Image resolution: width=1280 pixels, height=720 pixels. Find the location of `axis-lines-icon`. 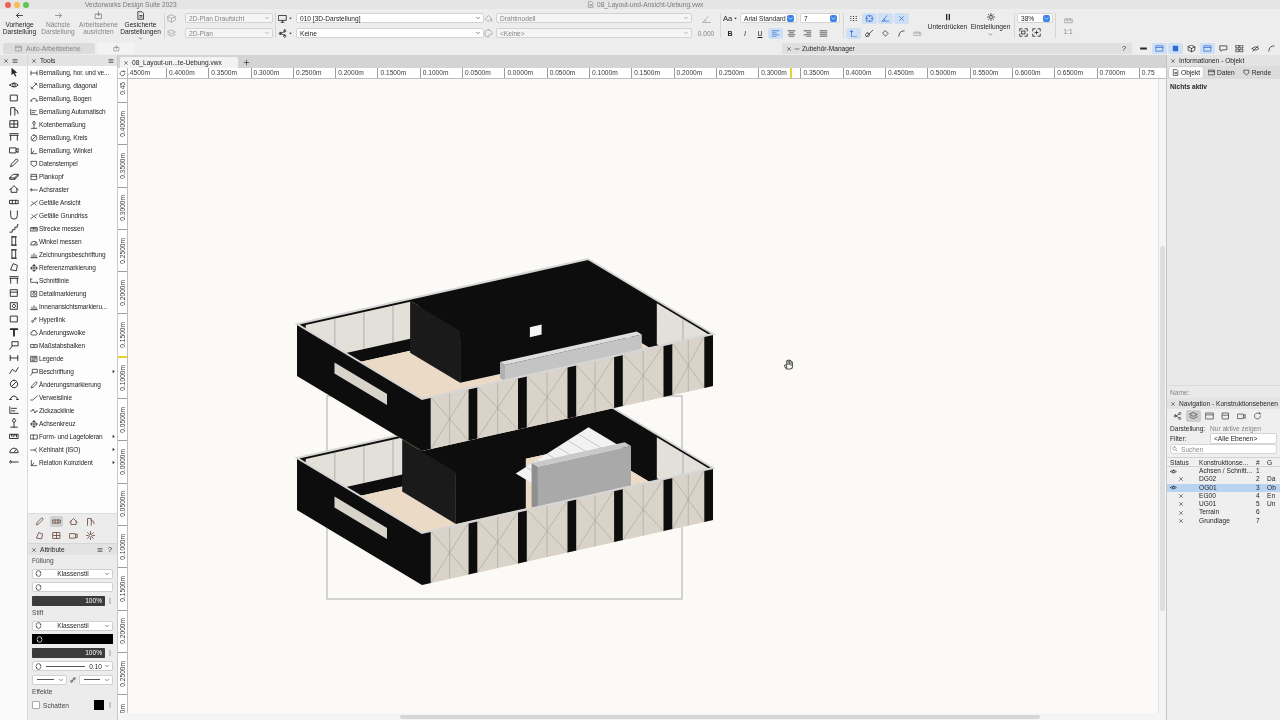

axis-lines-icon is located at coordinates (13, 410).